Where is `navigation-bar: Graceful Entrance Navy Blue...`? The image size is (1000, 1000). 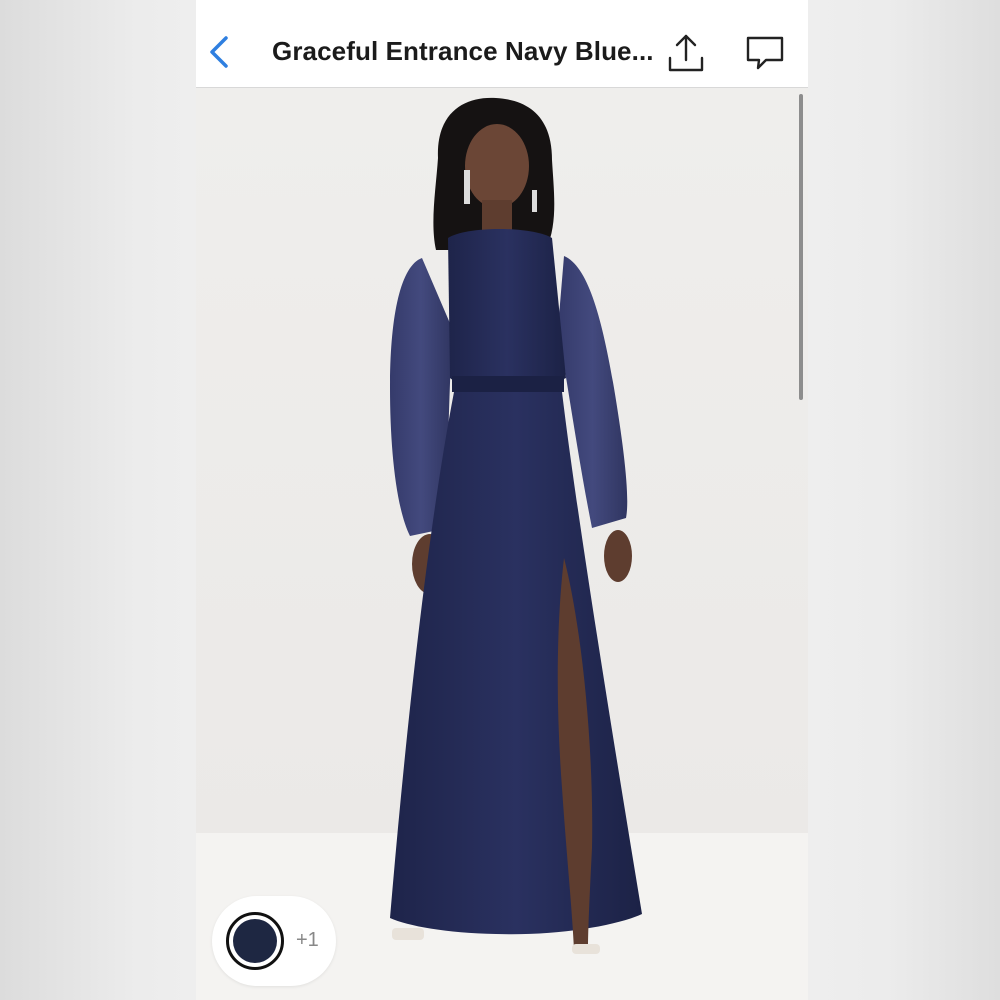 navigation-bar: Graceful Entrance Navy Blue... is located at coordinates (502, 44).